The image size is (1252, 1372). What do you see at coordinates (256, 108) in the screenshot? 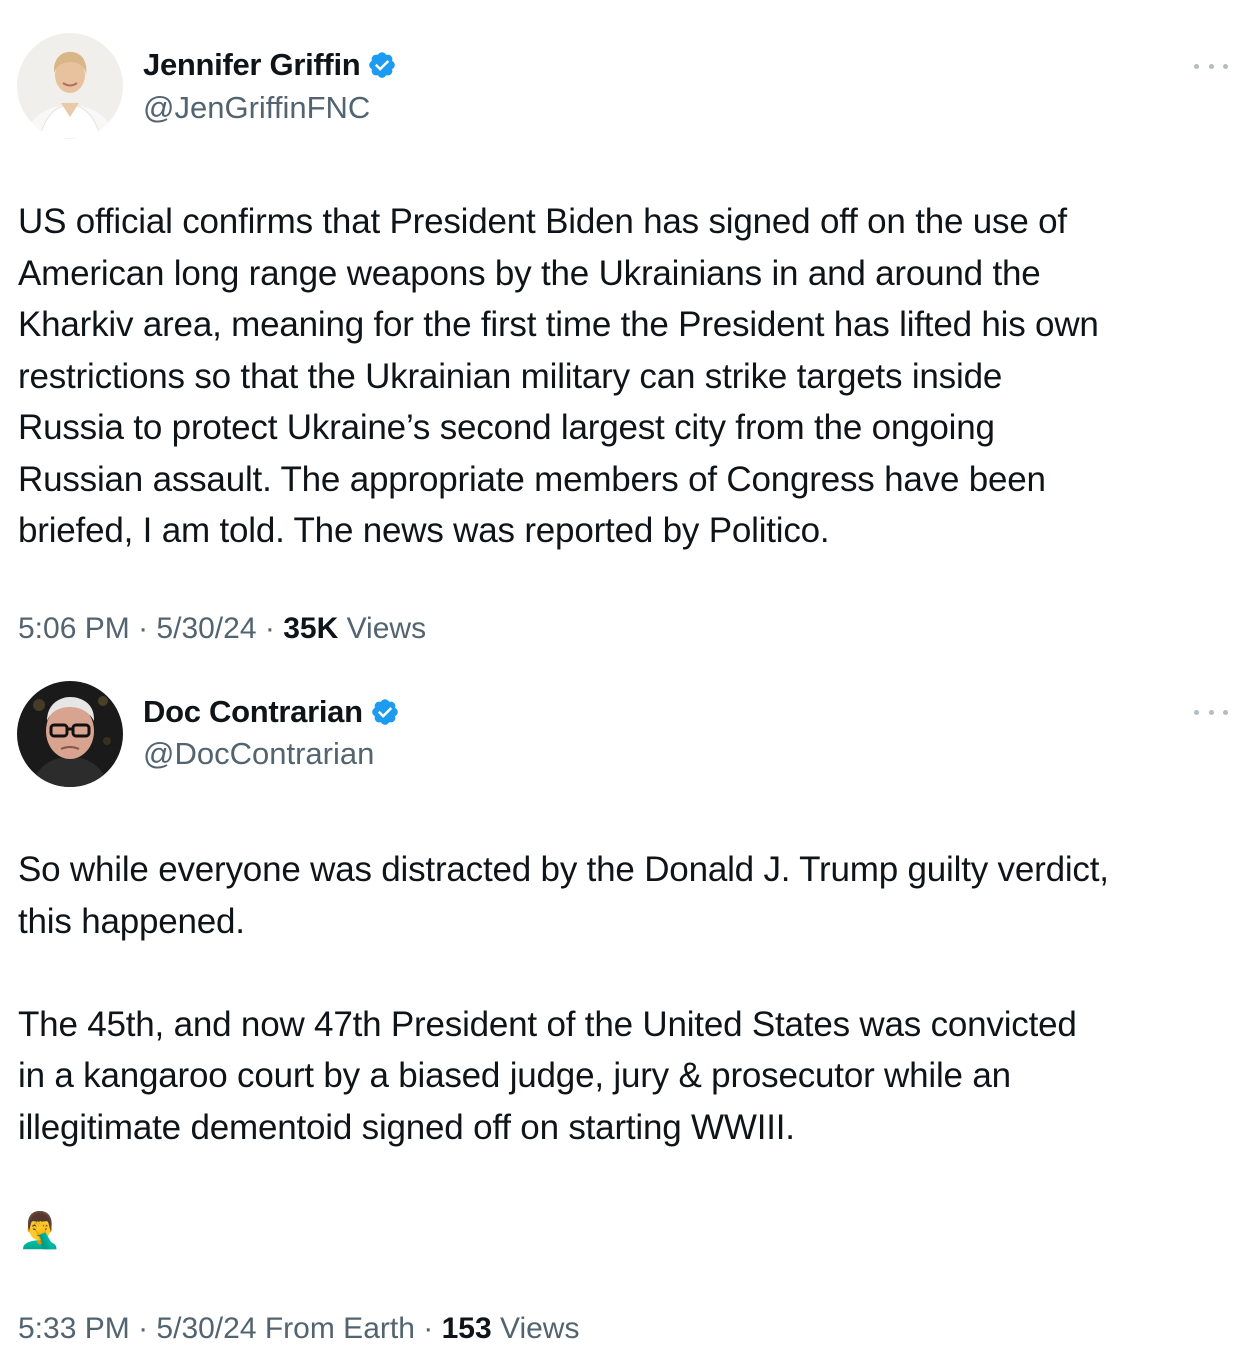
I see `author-handle: @JenGriffinFNC` at bounding box center [256, 108].